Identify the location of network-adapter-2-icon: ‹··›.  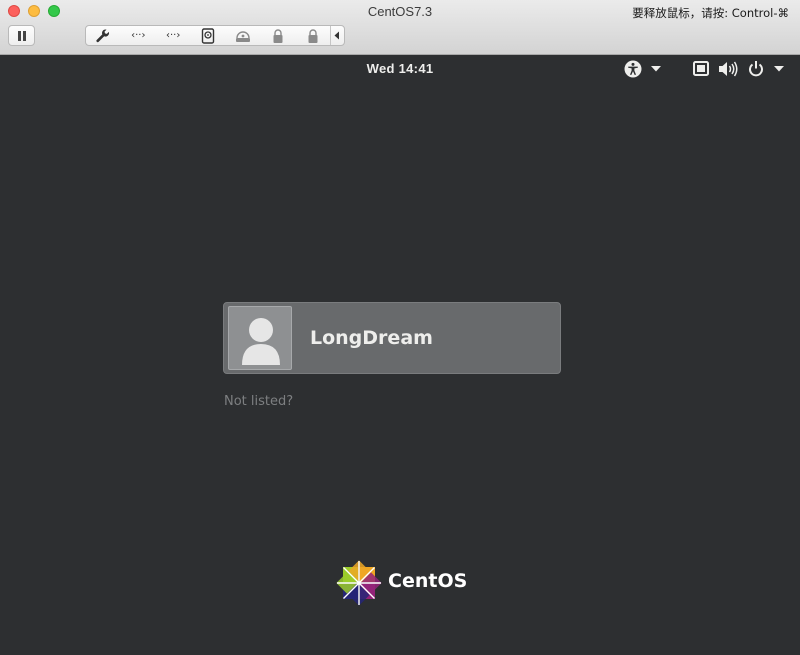
(173, 35).